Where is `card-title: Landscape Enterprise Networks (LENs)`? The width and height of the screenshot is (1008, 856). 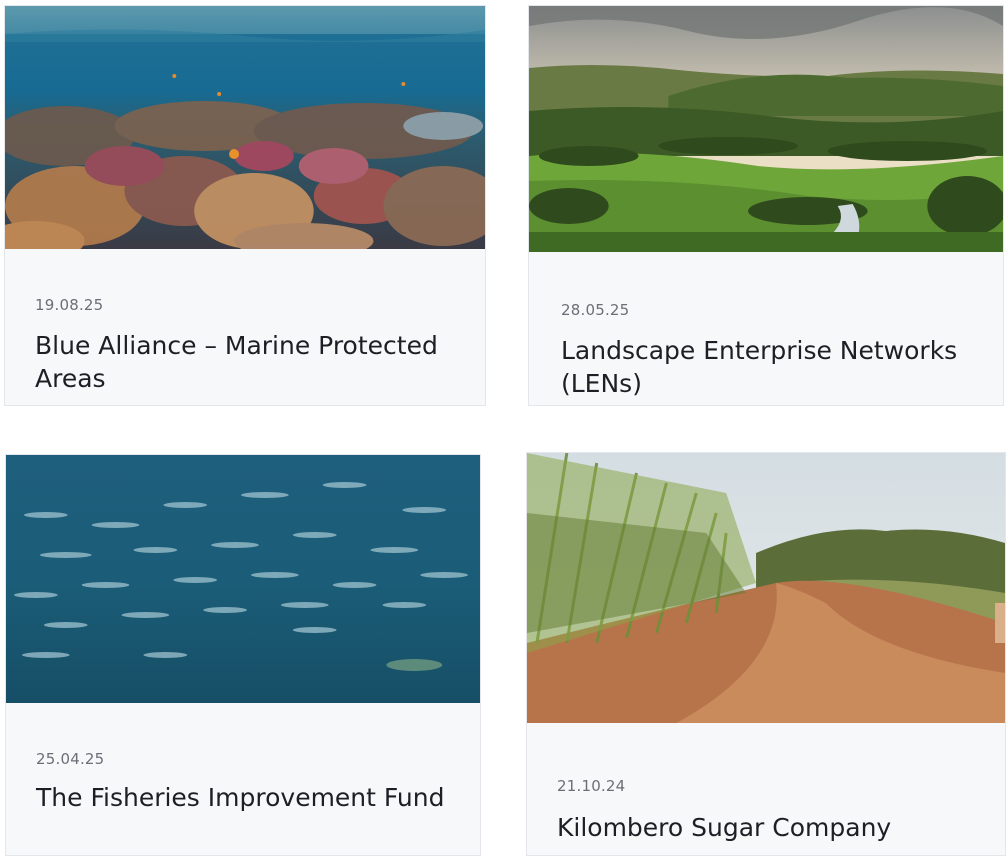
card-title: Landscape Enterprise Networks (LENs) is located at coordinates (776, 367).